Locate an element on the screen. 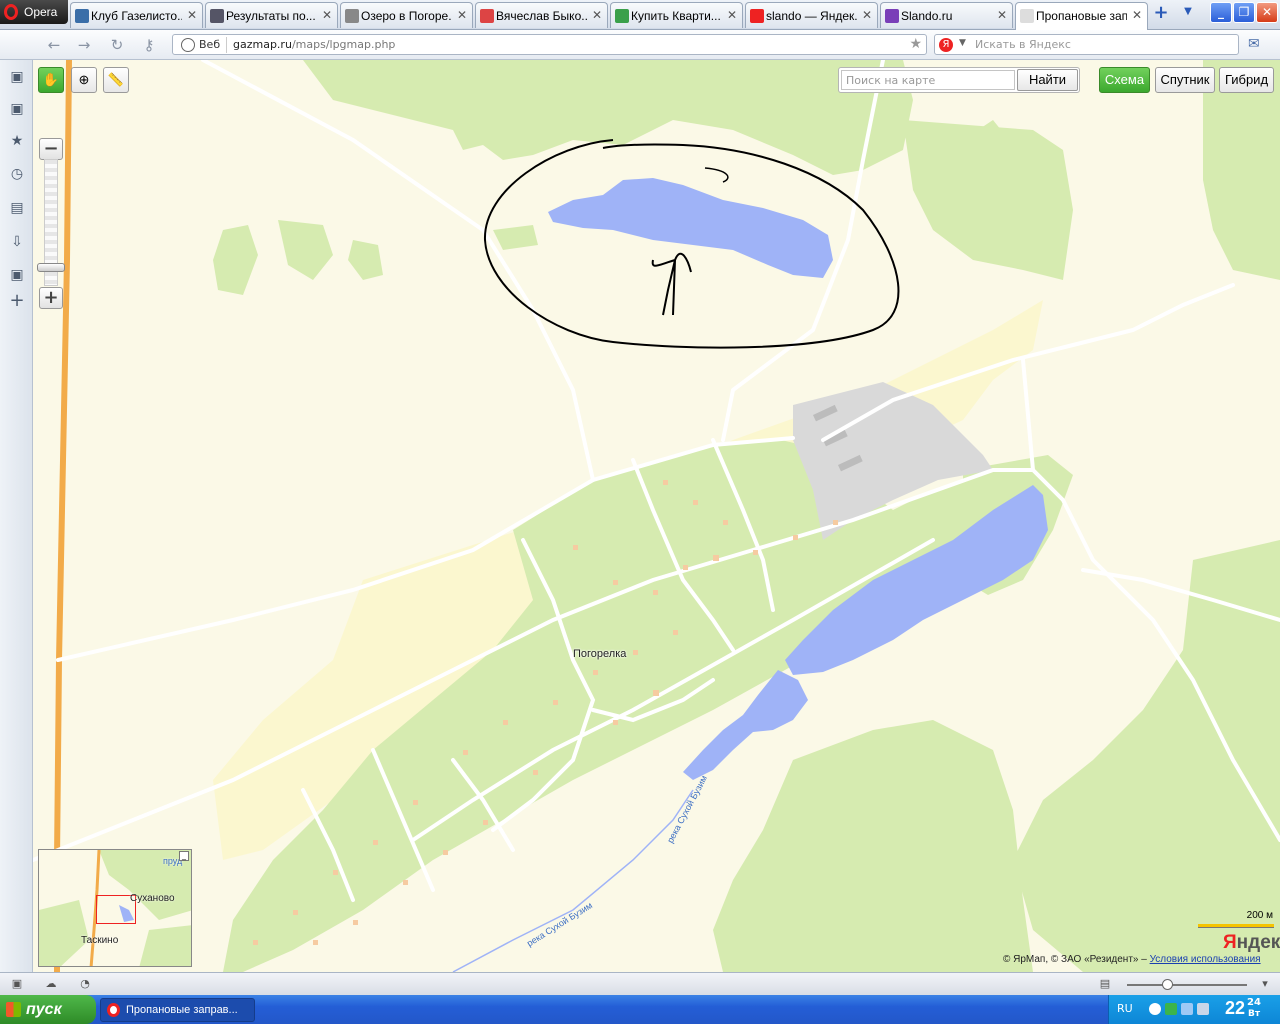 The height and width of the screenshot is (1024, 1280). scale-line is located at coordinates (1236, 926).